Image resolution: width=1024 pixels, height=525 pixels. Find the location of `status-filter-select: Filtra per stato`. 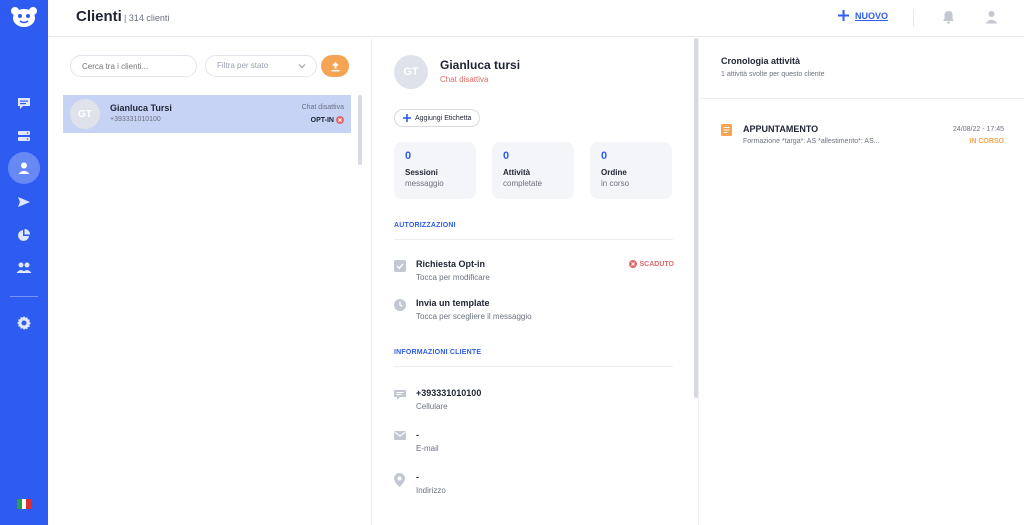

status-filter-select: Filtra per stato is located at coordinates (261, 66).